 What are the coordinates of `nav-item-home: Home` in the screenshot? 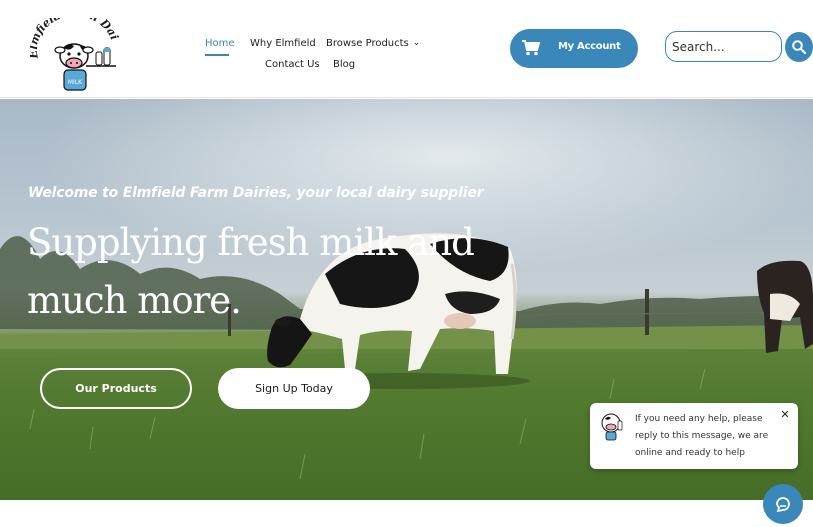 It's located at (220, 43).